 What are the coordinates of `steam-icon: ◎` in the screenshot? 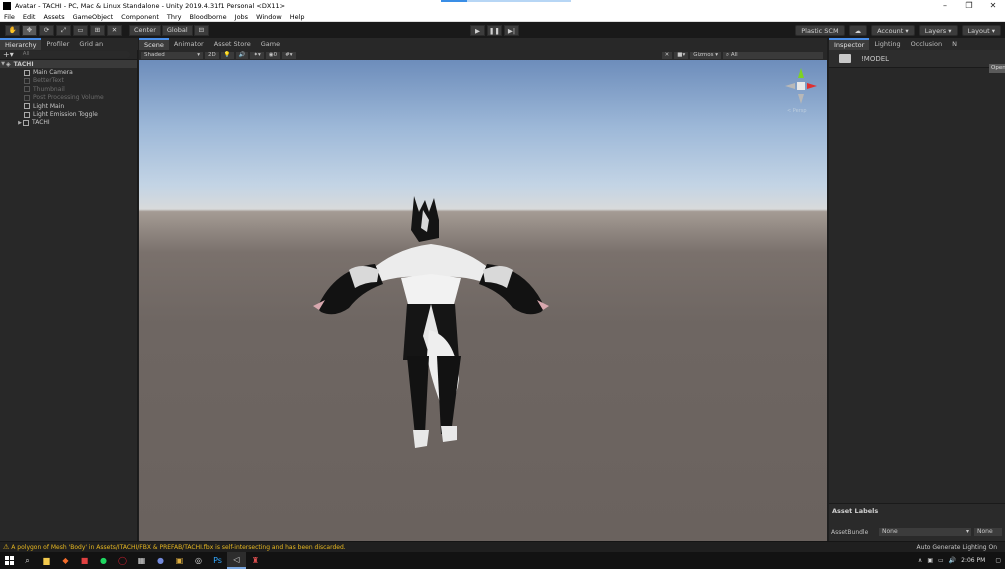 It's located at (198, 560).